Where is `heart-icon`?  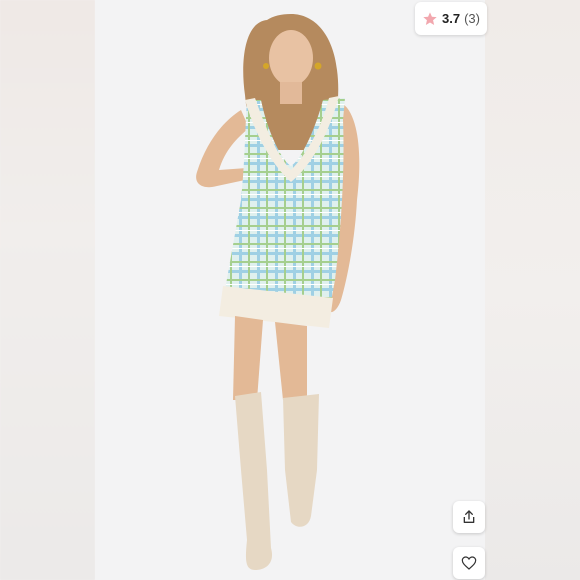 heart-icon is located at coordinates (469, 563).